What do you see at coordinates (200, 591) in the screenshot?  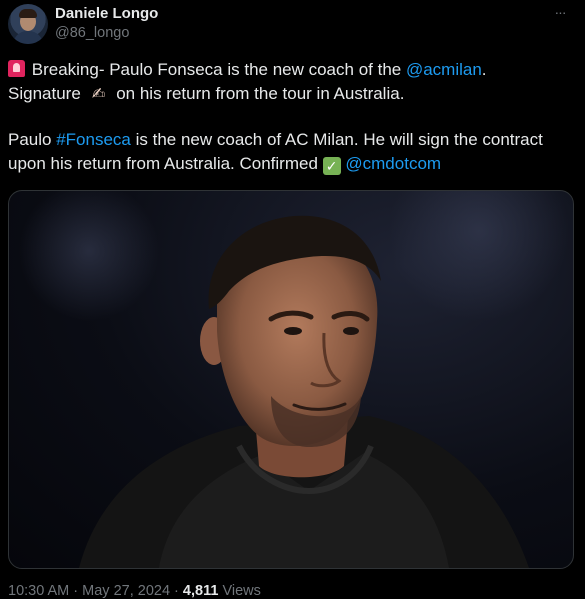 I see `views-count: 4,811` at bounding box center [200, 591].